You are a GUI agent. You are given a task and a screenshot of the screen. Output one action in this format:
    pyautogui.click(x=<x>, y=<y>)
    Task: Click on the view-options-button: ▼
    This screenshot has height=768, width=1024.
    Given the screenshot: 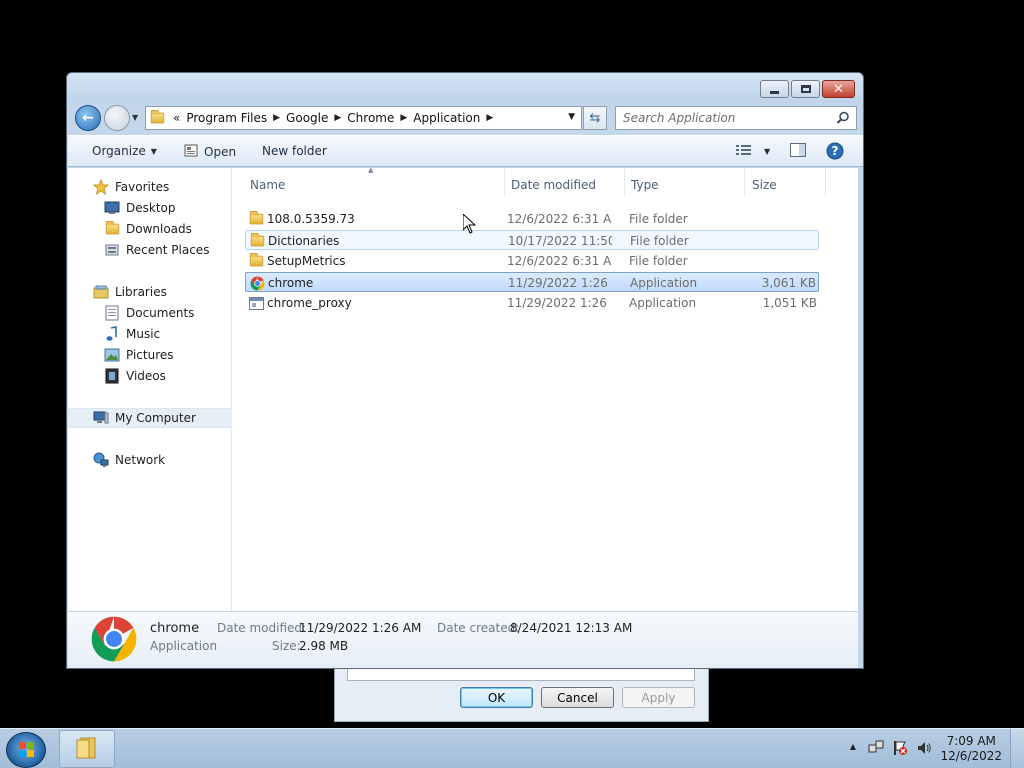 What is the action you would take?
    pyautogui.click(x=753, y=151)
    